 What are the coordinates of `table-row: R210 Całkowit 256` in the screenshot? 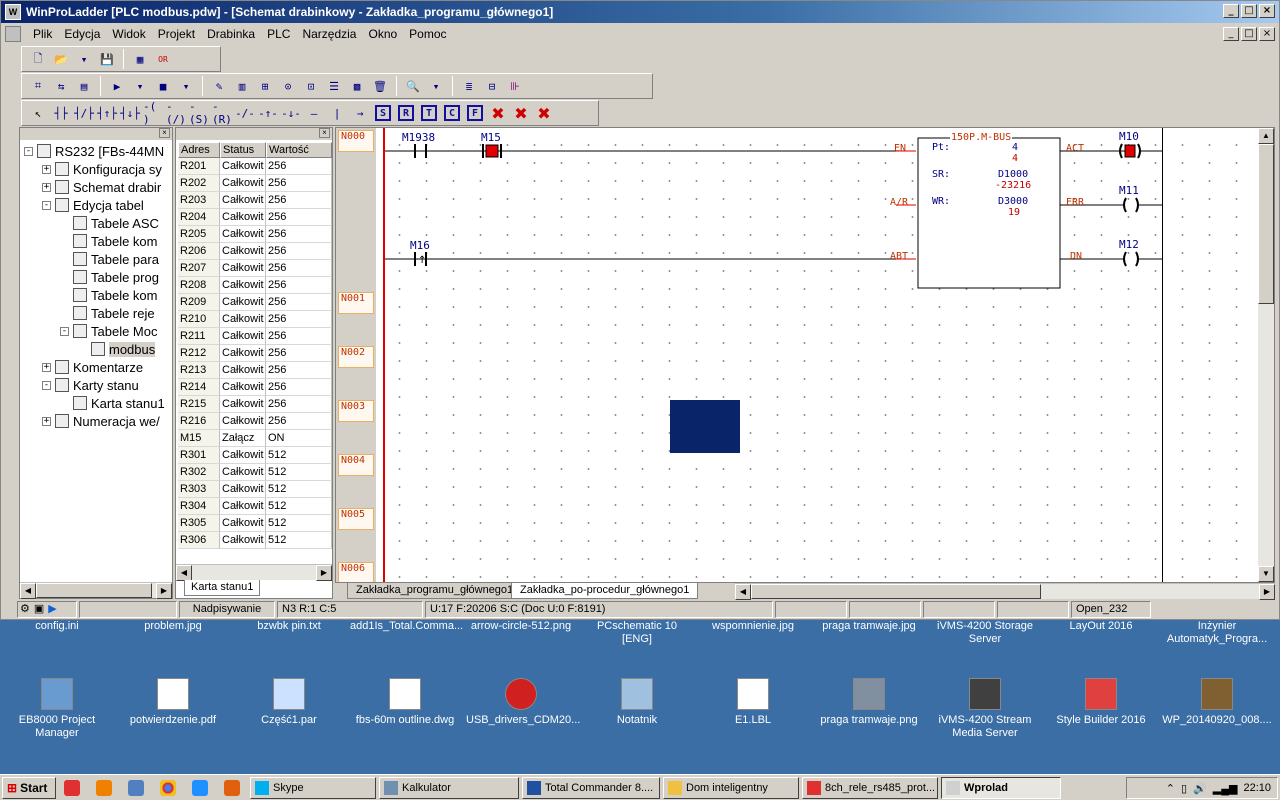 It's located at (255, 319).